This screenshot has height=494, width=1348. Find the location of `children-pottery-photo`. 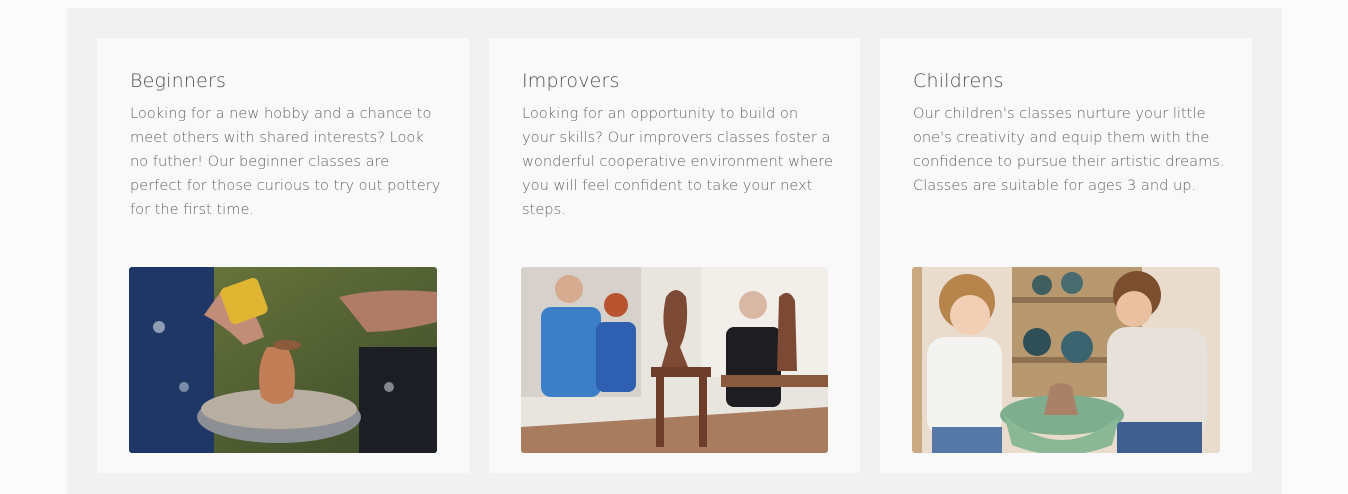

children-pottery-photo is located at coordinates (1066, 360).